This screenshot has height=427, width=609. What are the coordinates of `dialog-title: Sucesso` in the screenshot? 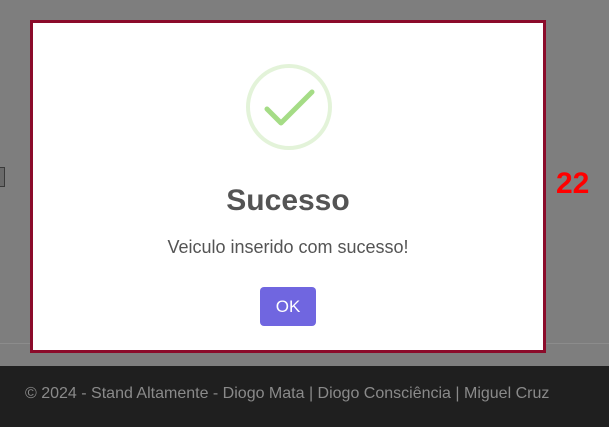 It's located at (288, 200).